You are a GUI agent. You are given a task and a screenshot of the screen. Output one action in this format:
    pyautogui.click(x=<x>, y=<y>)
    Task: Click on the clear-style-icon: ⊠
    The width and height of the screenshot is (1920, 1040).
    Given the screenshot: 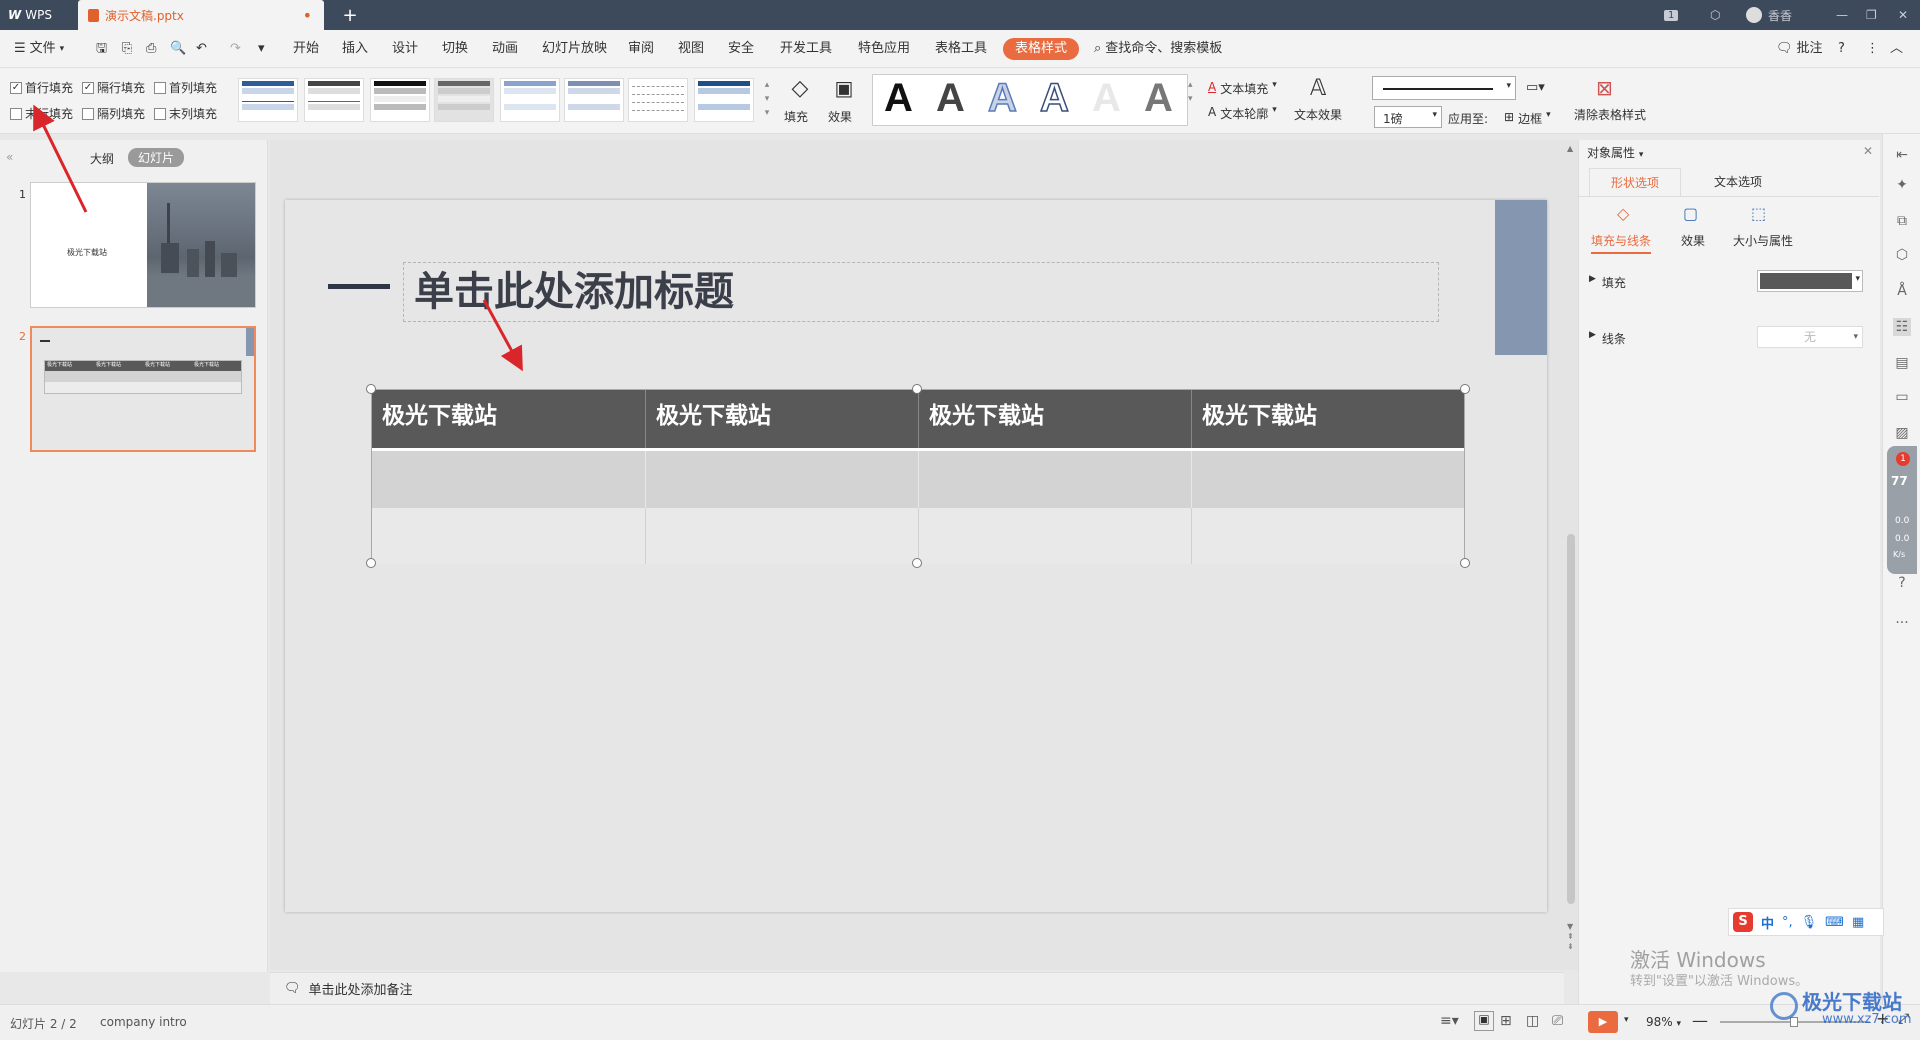 What is the action you would take?
    pyautogui.click(x=1604, y=88)
    